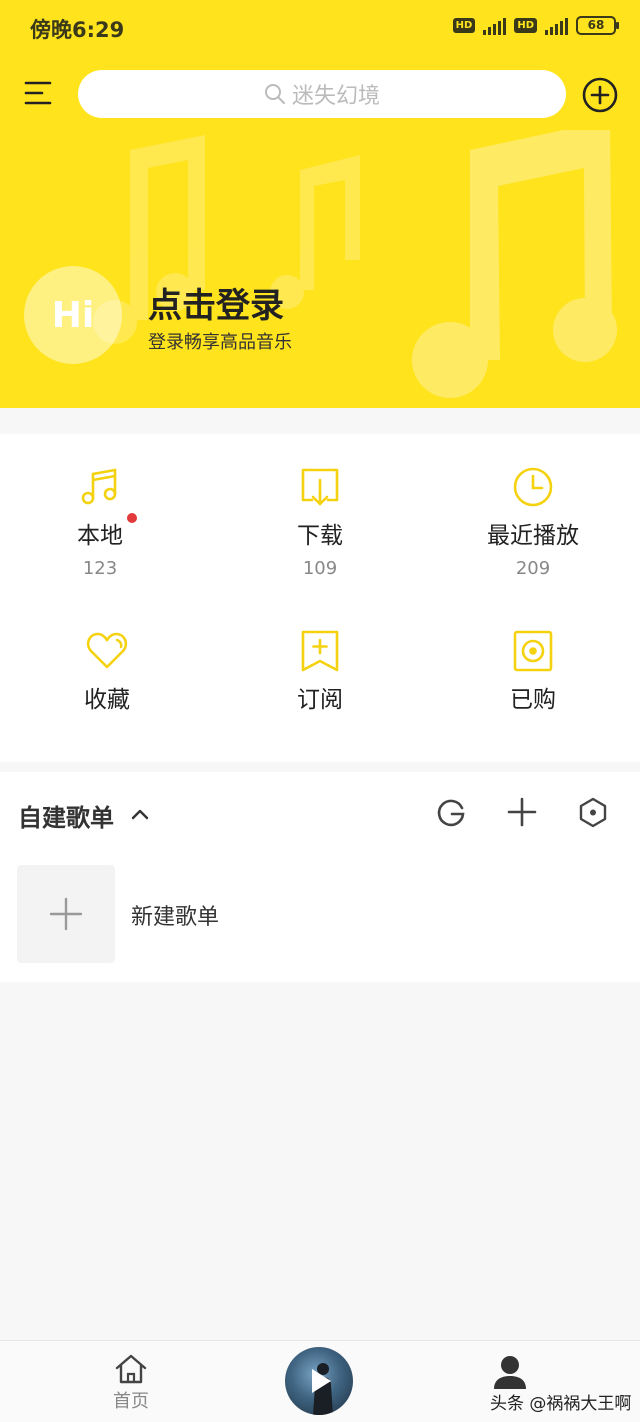 Image resolution: width=640 pixels, height=1422 pixels. I want to click on quick-item-subscribe: 订阅, so click(320, 671).